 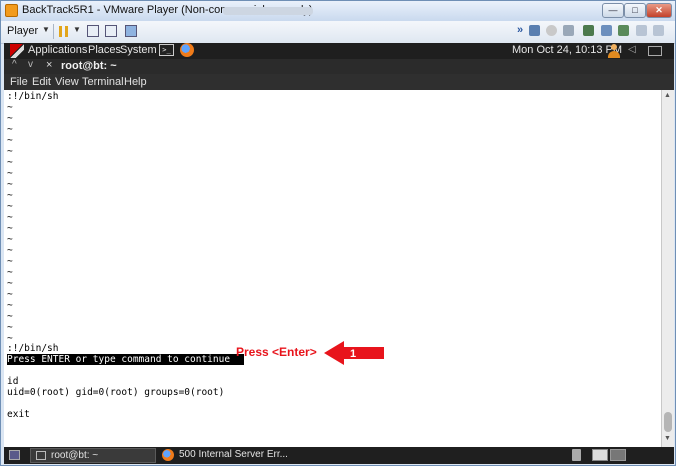 What do you see at coordinates (588, 30) in the screenshot?
I see `network-adapter-icon` at bounding box center [588, 30].